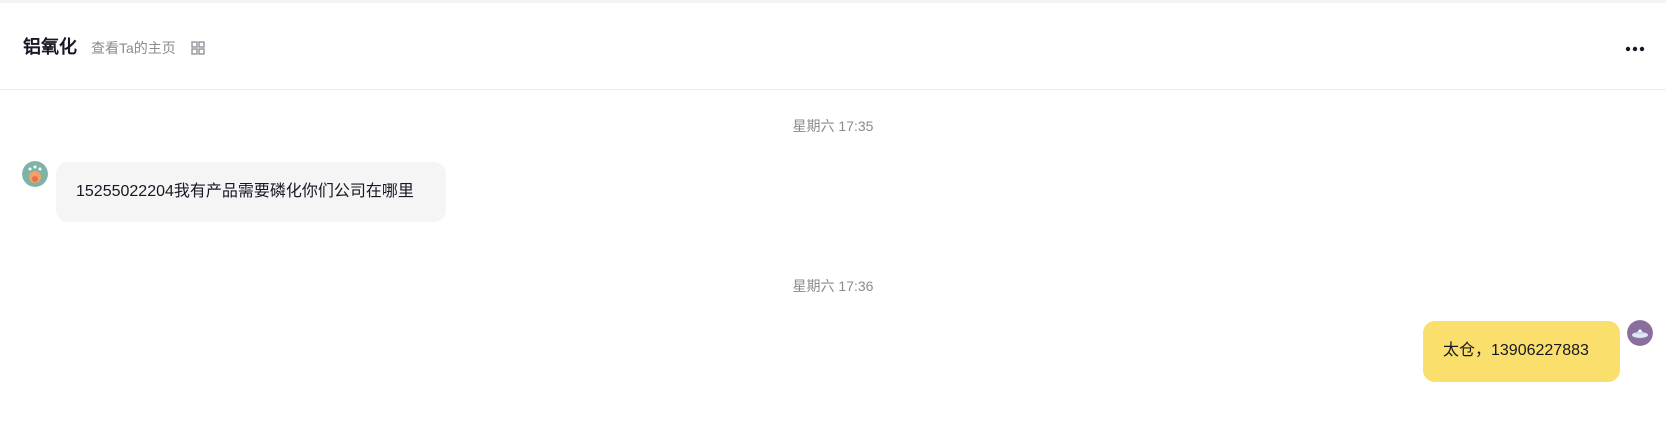 The width and height of the screenshot is (1666, 425). Describe the element at coordinates (1635, 49) in the screenshot. I see `more-dots-icon` at that location.